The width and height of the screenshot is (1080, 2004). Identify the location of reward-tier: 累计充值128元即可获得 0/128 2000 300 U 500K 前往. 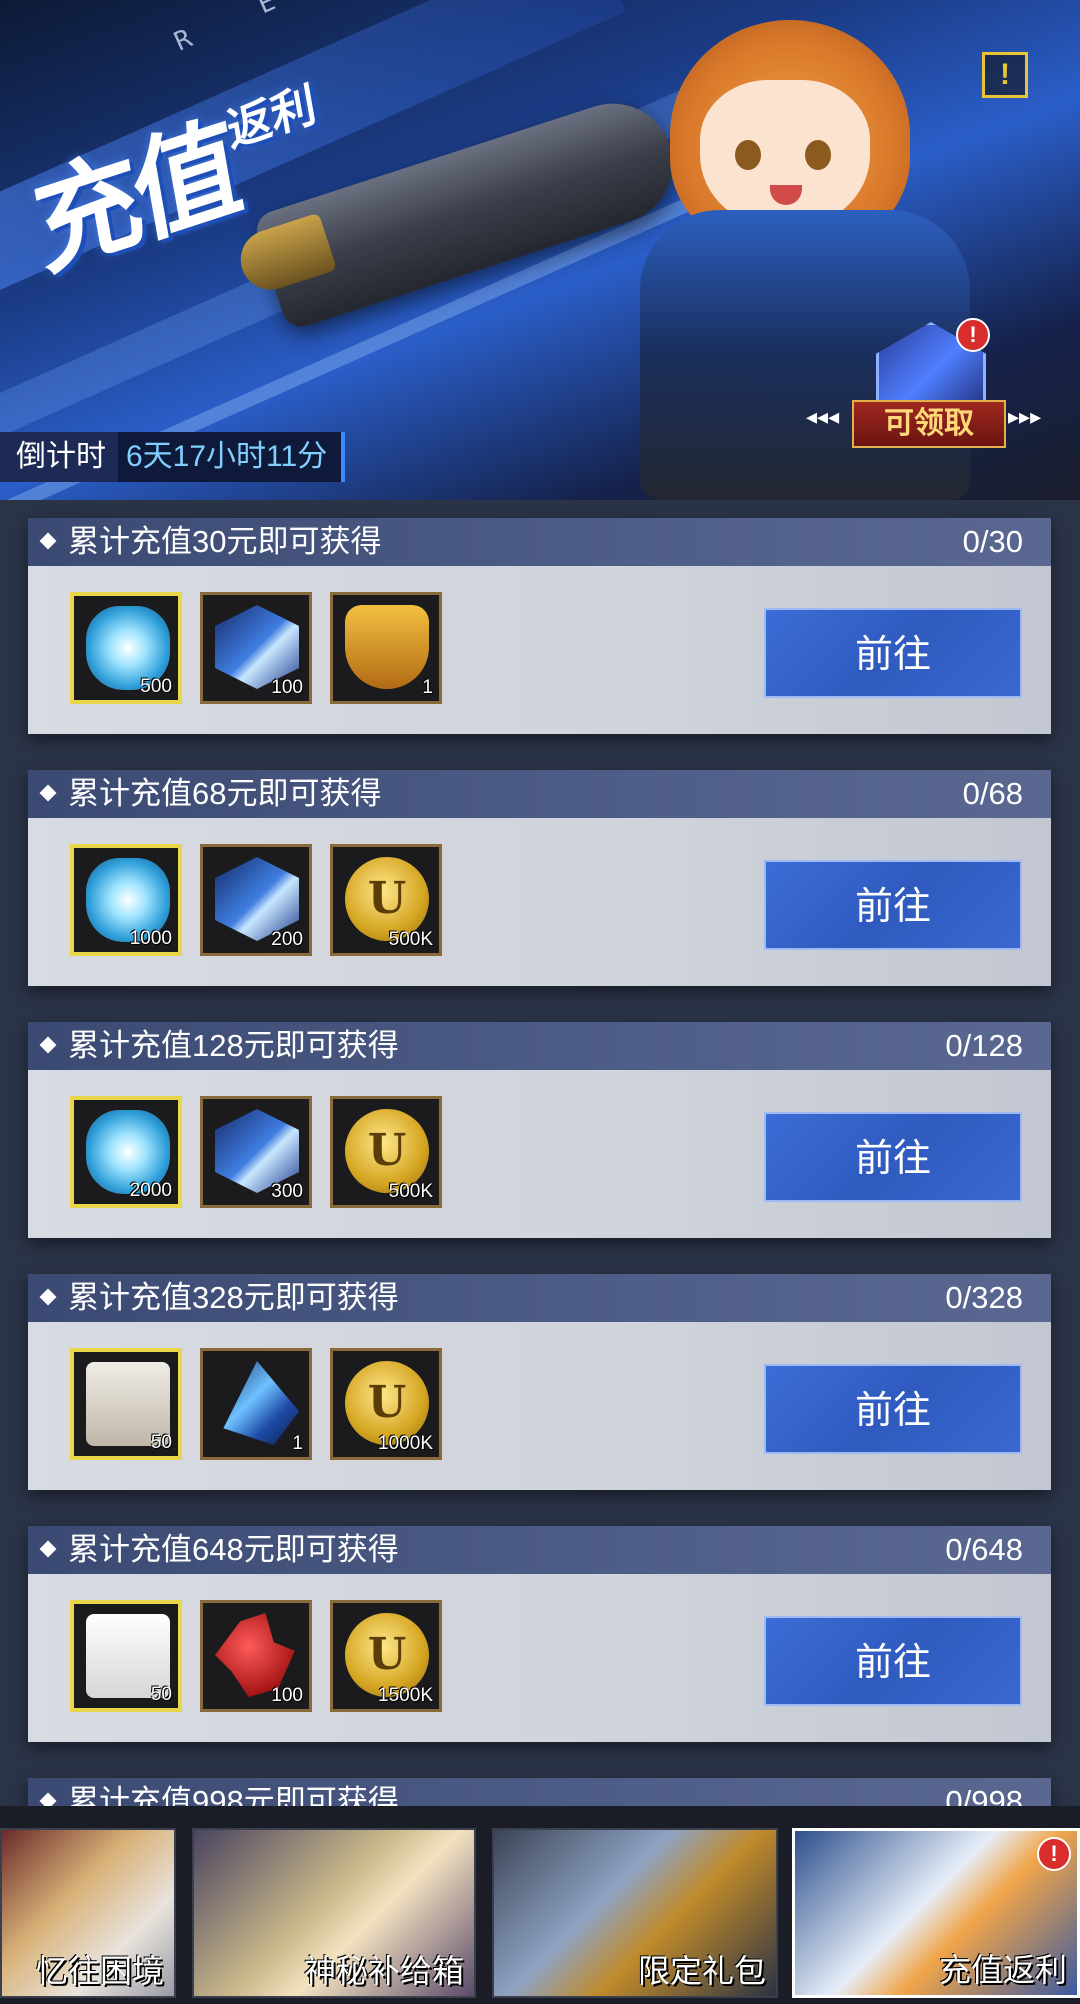
(539, 1130).